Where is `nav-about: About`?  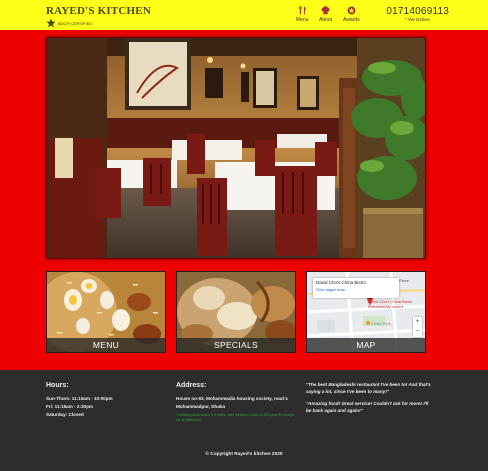
nav-about: About is located at coordinates (325, 14).